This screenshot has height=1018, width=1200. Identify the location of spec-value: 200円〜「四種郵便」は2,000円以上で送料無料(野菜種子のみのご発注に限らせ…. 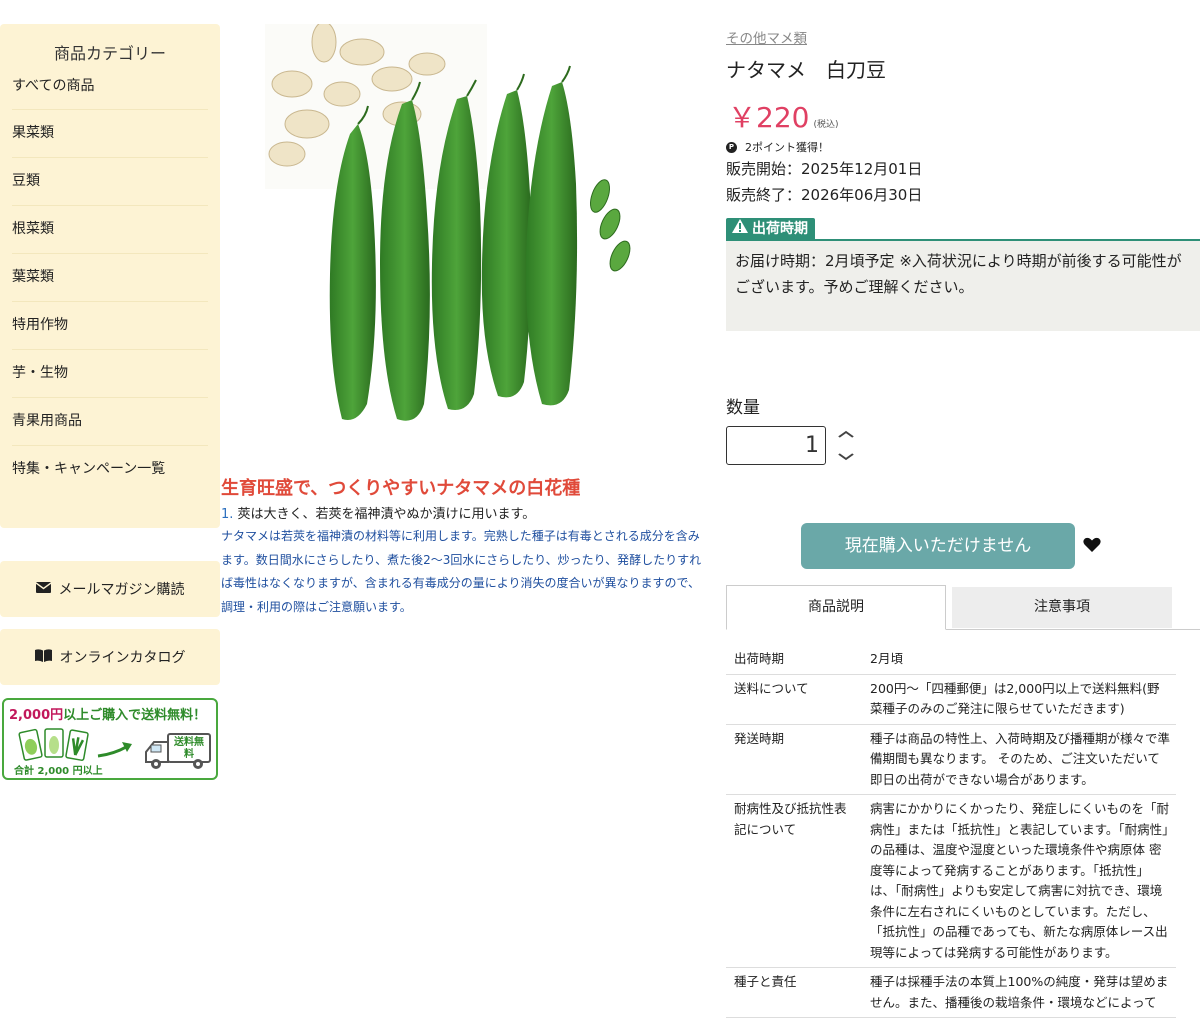
(1015, 698).